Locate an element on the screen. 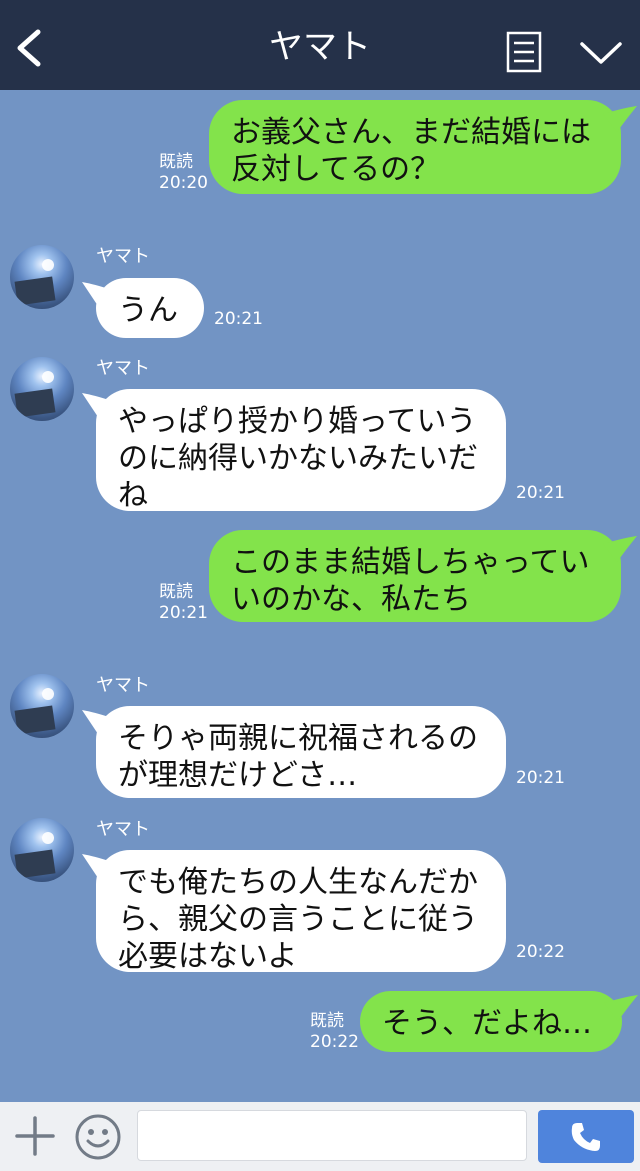 The height and width of the screenshot is (1171, 640). composer-bar is located at coordinates (320, 1136).